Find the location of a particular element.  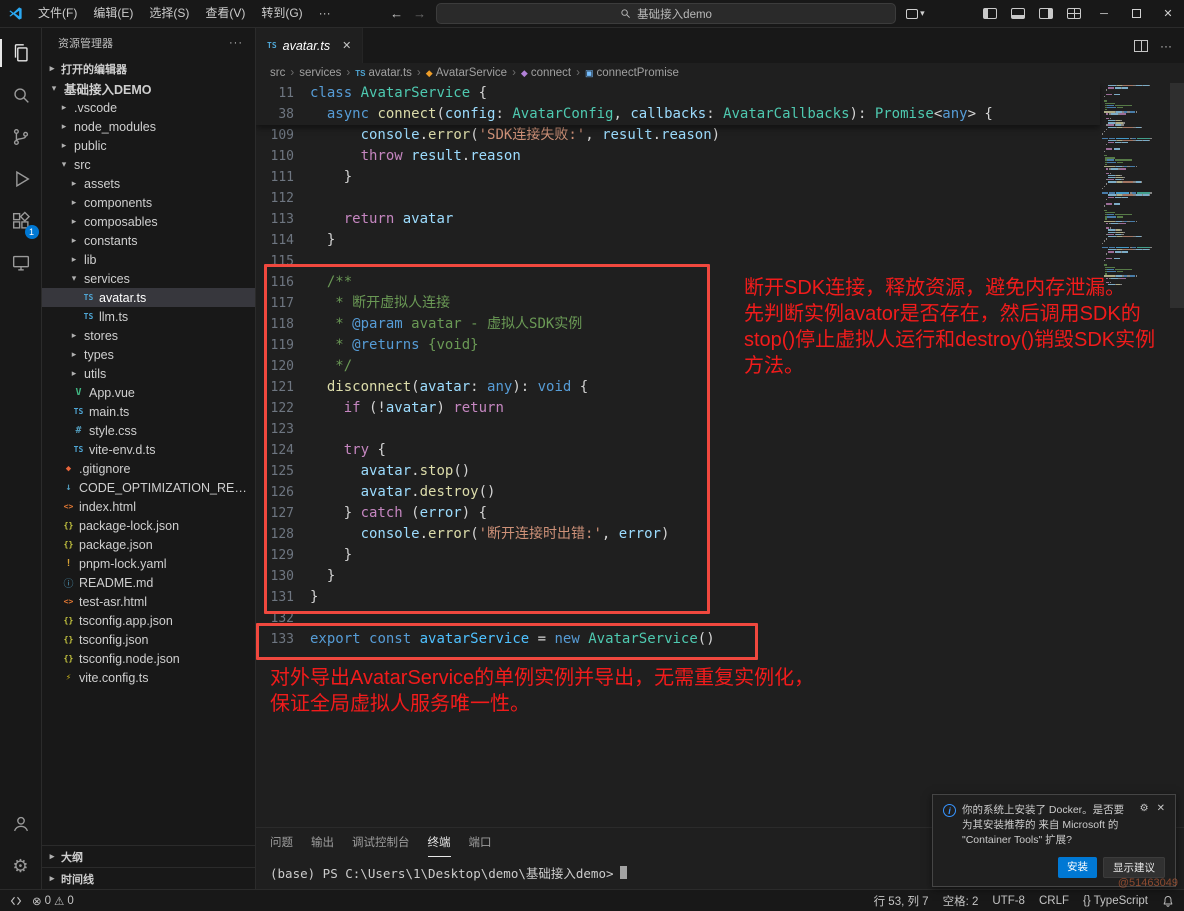

tree-item-package.json: {} package.json is located at coordinates (148, 544).